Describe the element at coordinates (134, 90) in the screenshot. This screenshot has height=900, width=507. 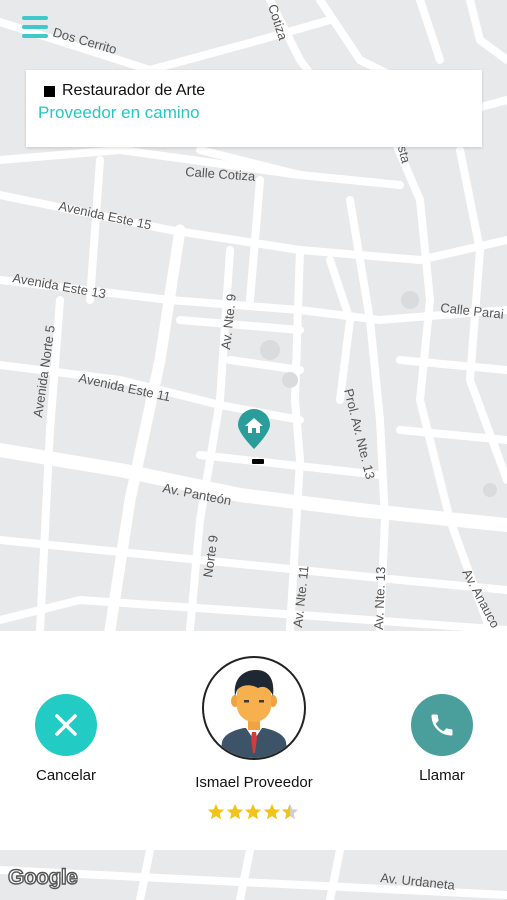
I see `service-name: Restaurador de Arte` at that location.